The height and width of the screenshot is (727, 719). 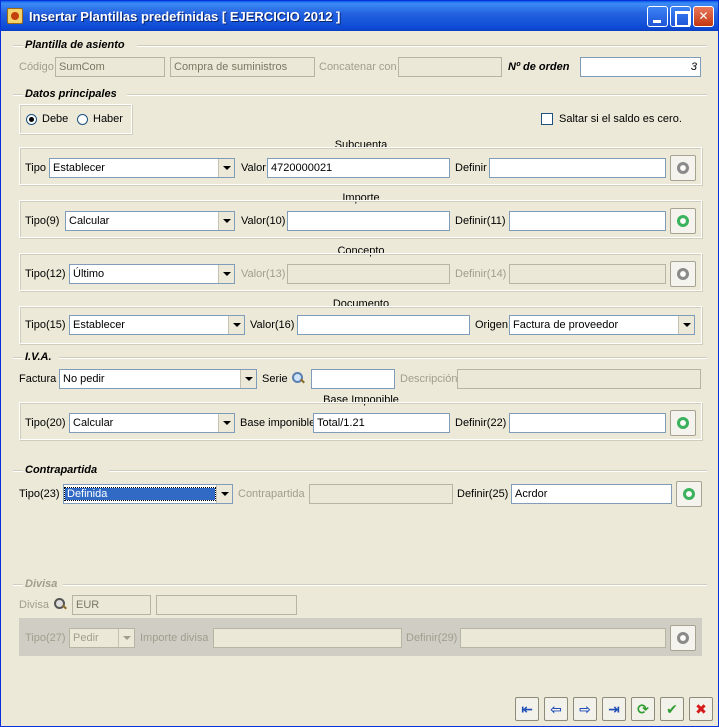 I want to click on debe-label: Debe, so click(x=55, y=119).